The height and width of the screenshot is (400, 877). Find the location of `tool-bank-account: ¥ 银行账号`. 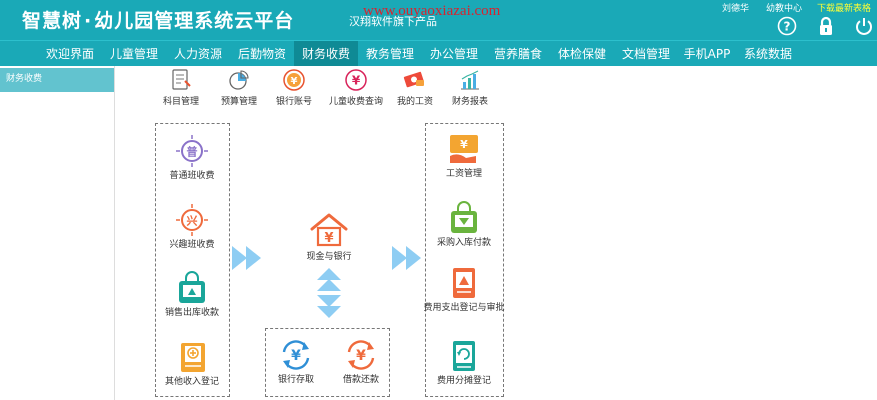

tool-bank-account: ¥ 银行账号 is located at coordinates (294, 87).